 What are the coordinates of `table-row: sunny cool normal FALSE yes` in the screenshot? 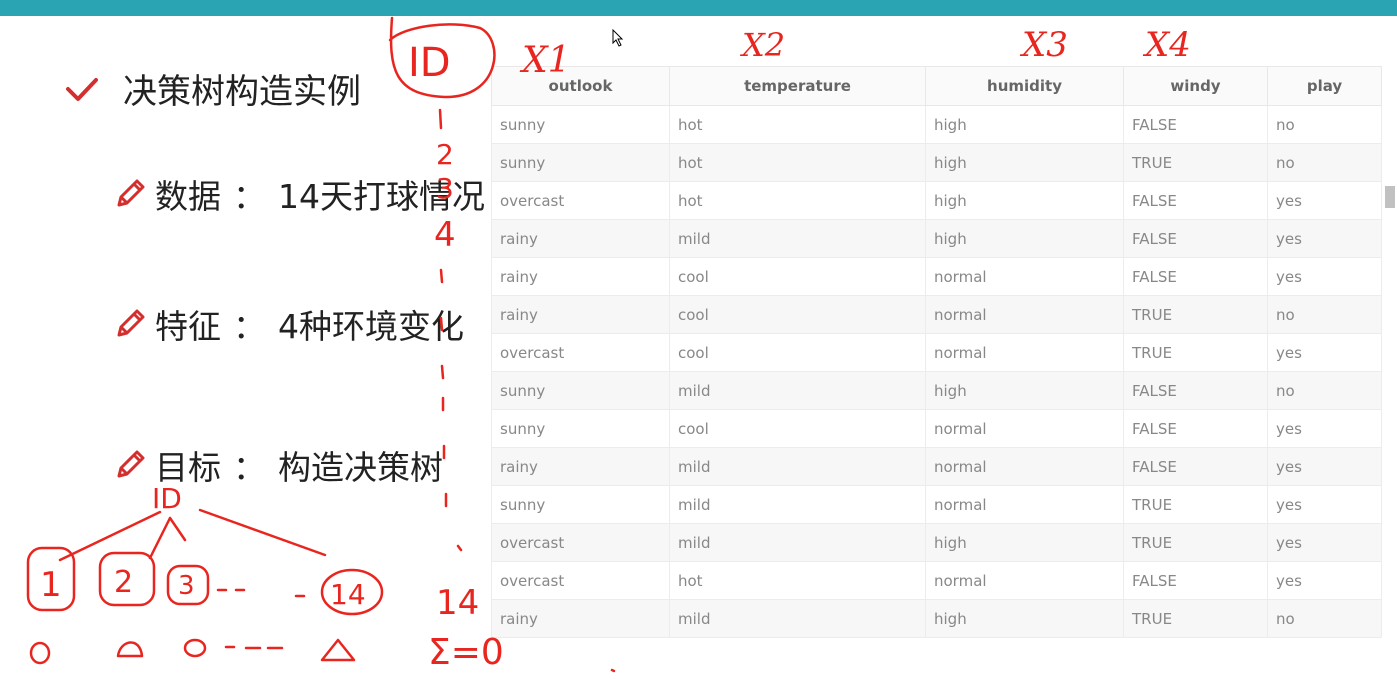 It's located at (936, 428).